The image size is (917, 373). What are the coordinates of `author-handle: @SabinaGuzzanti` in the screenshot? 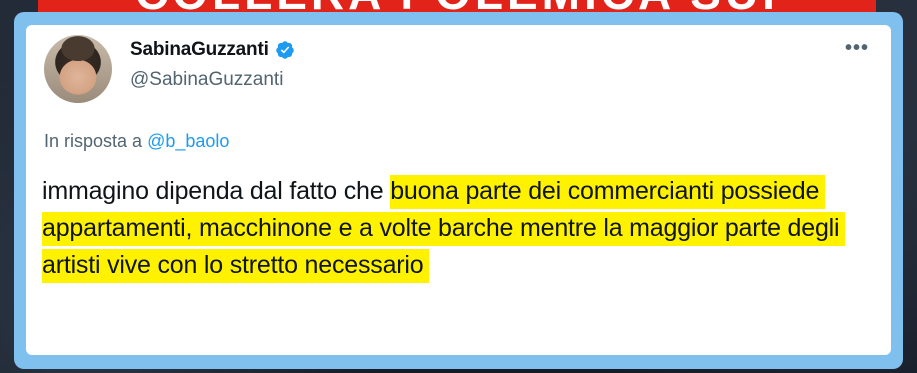 It's located at (206, 80).